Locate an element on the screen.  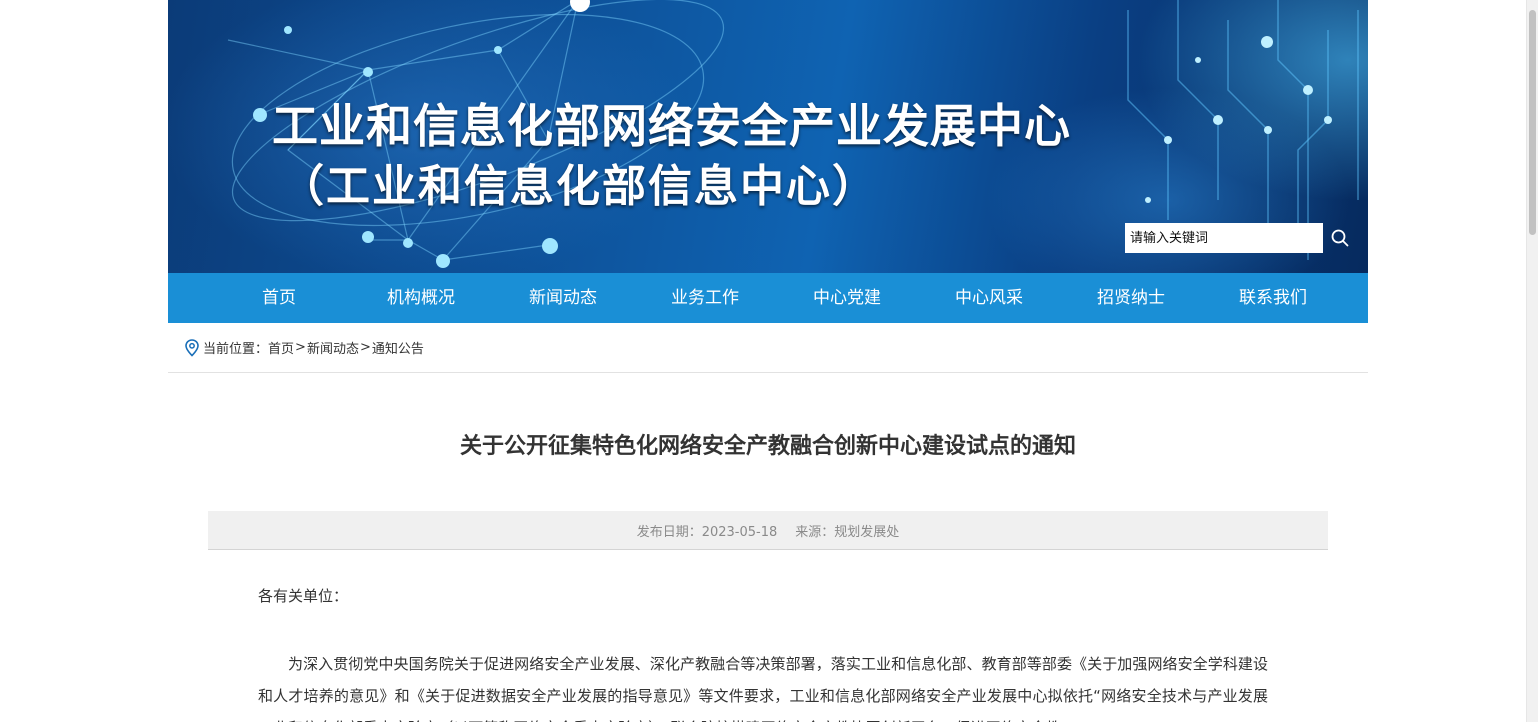
nav-item-home: 首页 is located at coordinates (279, 298).